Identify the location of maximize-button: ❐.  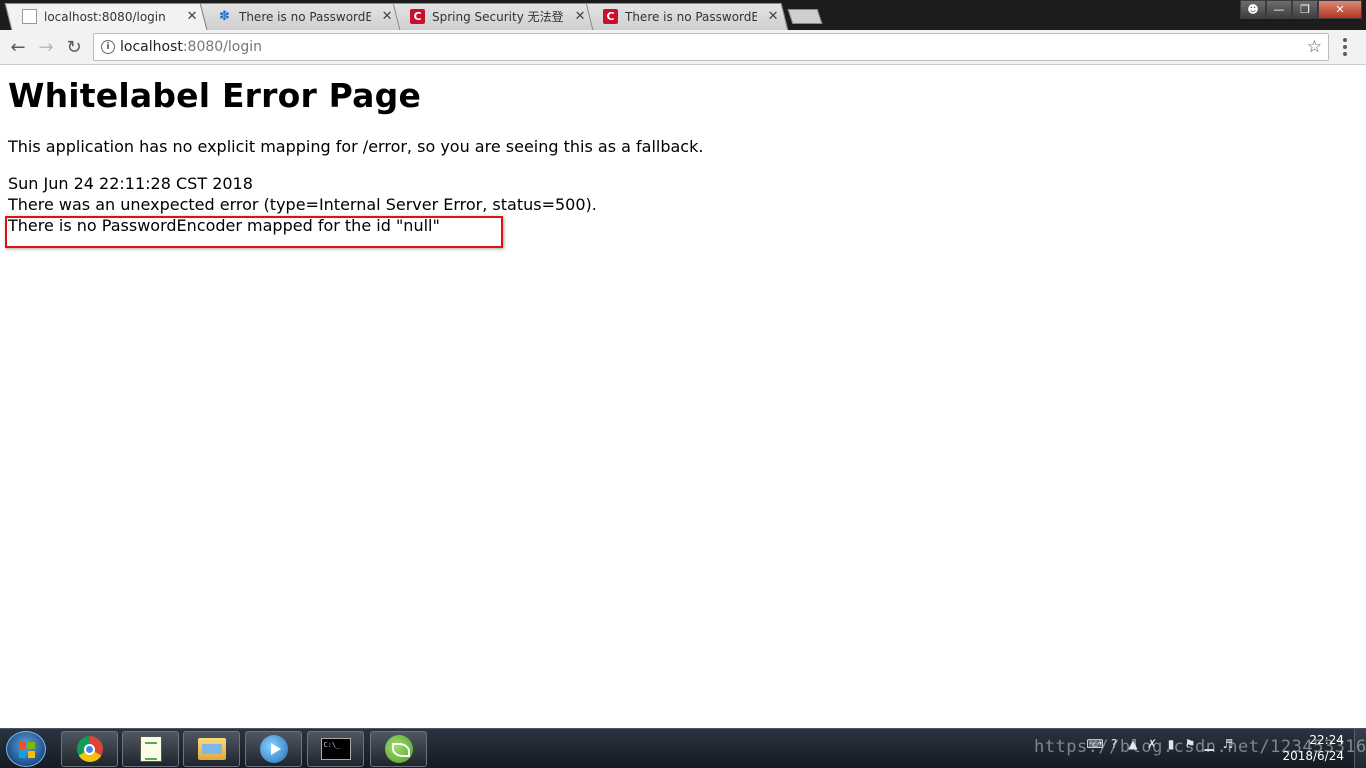
(1305, 9).